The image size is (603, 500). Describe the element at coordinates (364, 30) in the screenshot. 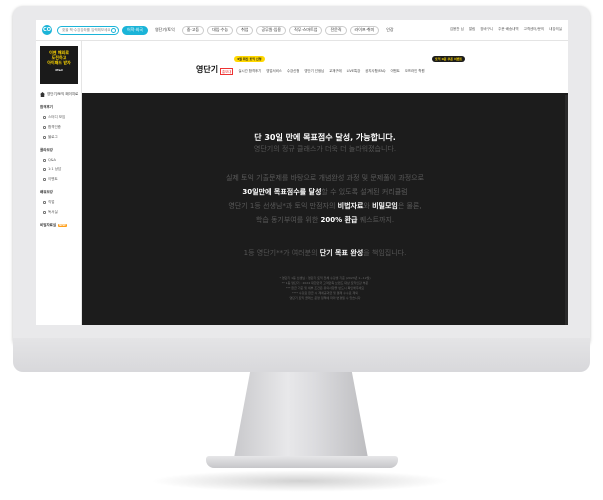

I see `menu-item-life: 라이프·취미` at that location.